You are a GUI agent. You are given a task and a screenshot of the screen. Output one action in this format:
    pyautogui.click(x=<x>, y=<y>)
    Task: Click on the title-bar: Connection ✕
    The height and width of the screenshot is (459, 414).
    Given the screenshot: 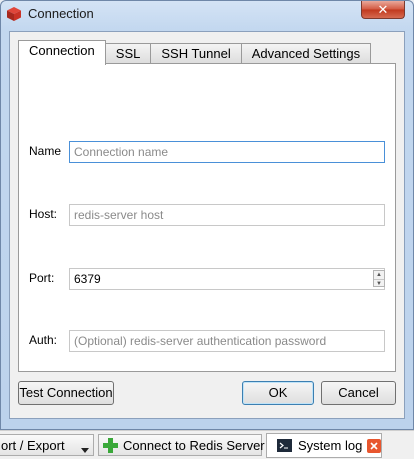 What is the action you would take?
    pyautogui.click(x=207, y=14)
    